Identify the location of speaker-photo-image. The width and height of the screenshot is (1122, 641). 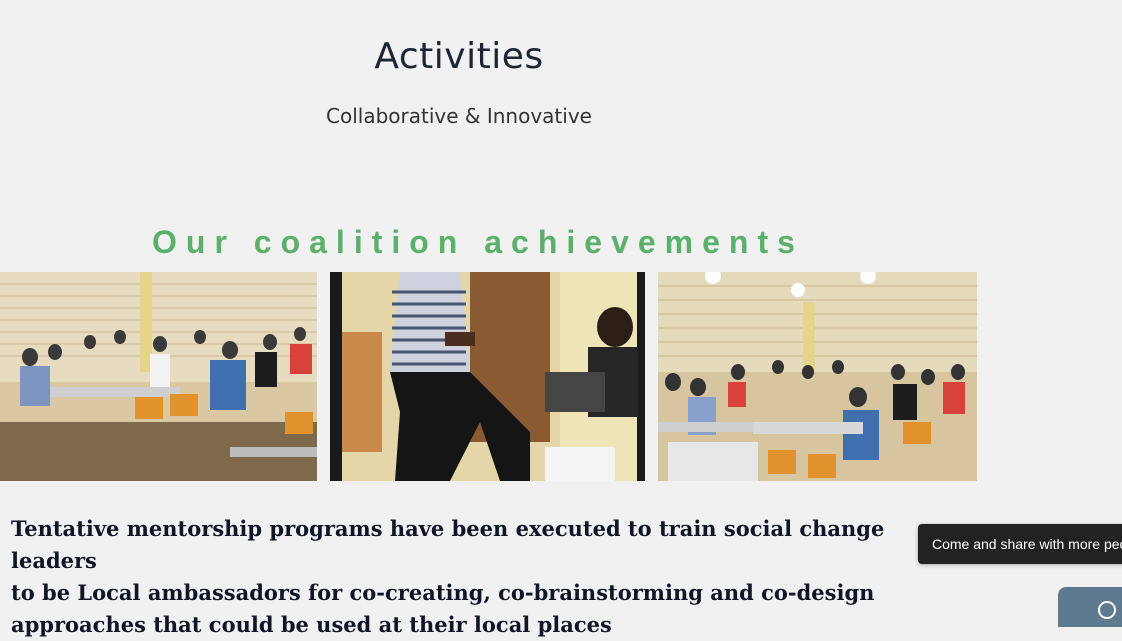
(487, 376).